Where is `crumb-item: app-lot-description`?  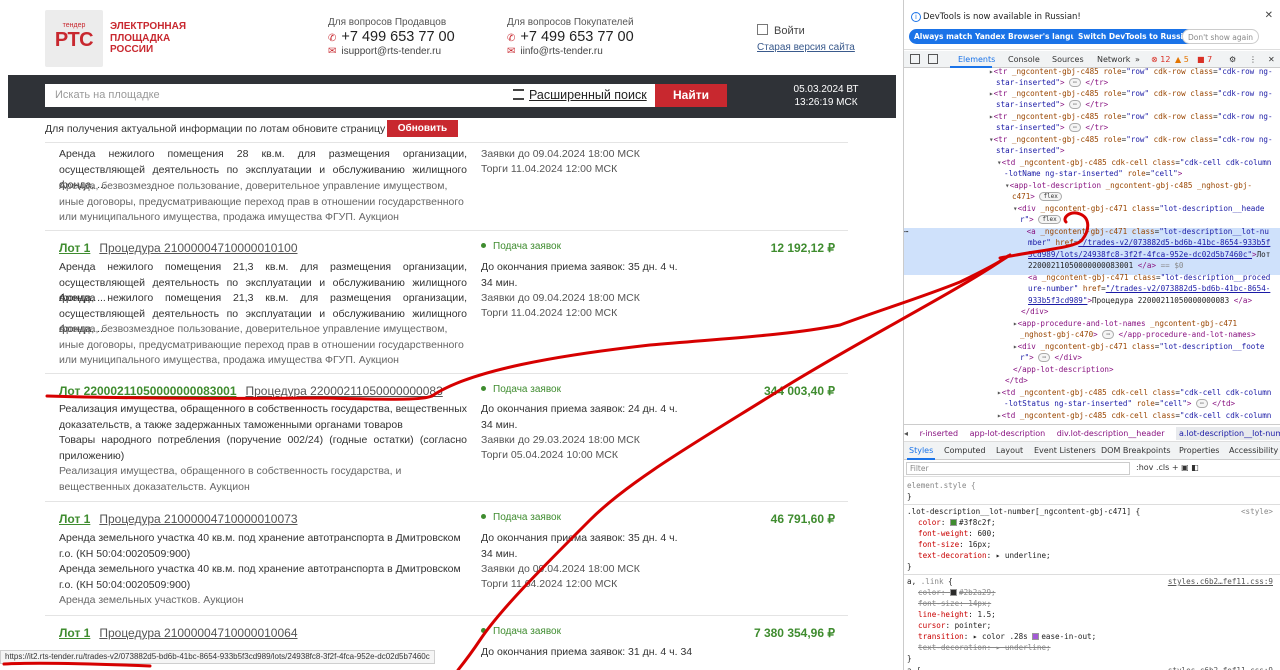
crumb-item: app-lot-description is located at coordinates (1008, 433).